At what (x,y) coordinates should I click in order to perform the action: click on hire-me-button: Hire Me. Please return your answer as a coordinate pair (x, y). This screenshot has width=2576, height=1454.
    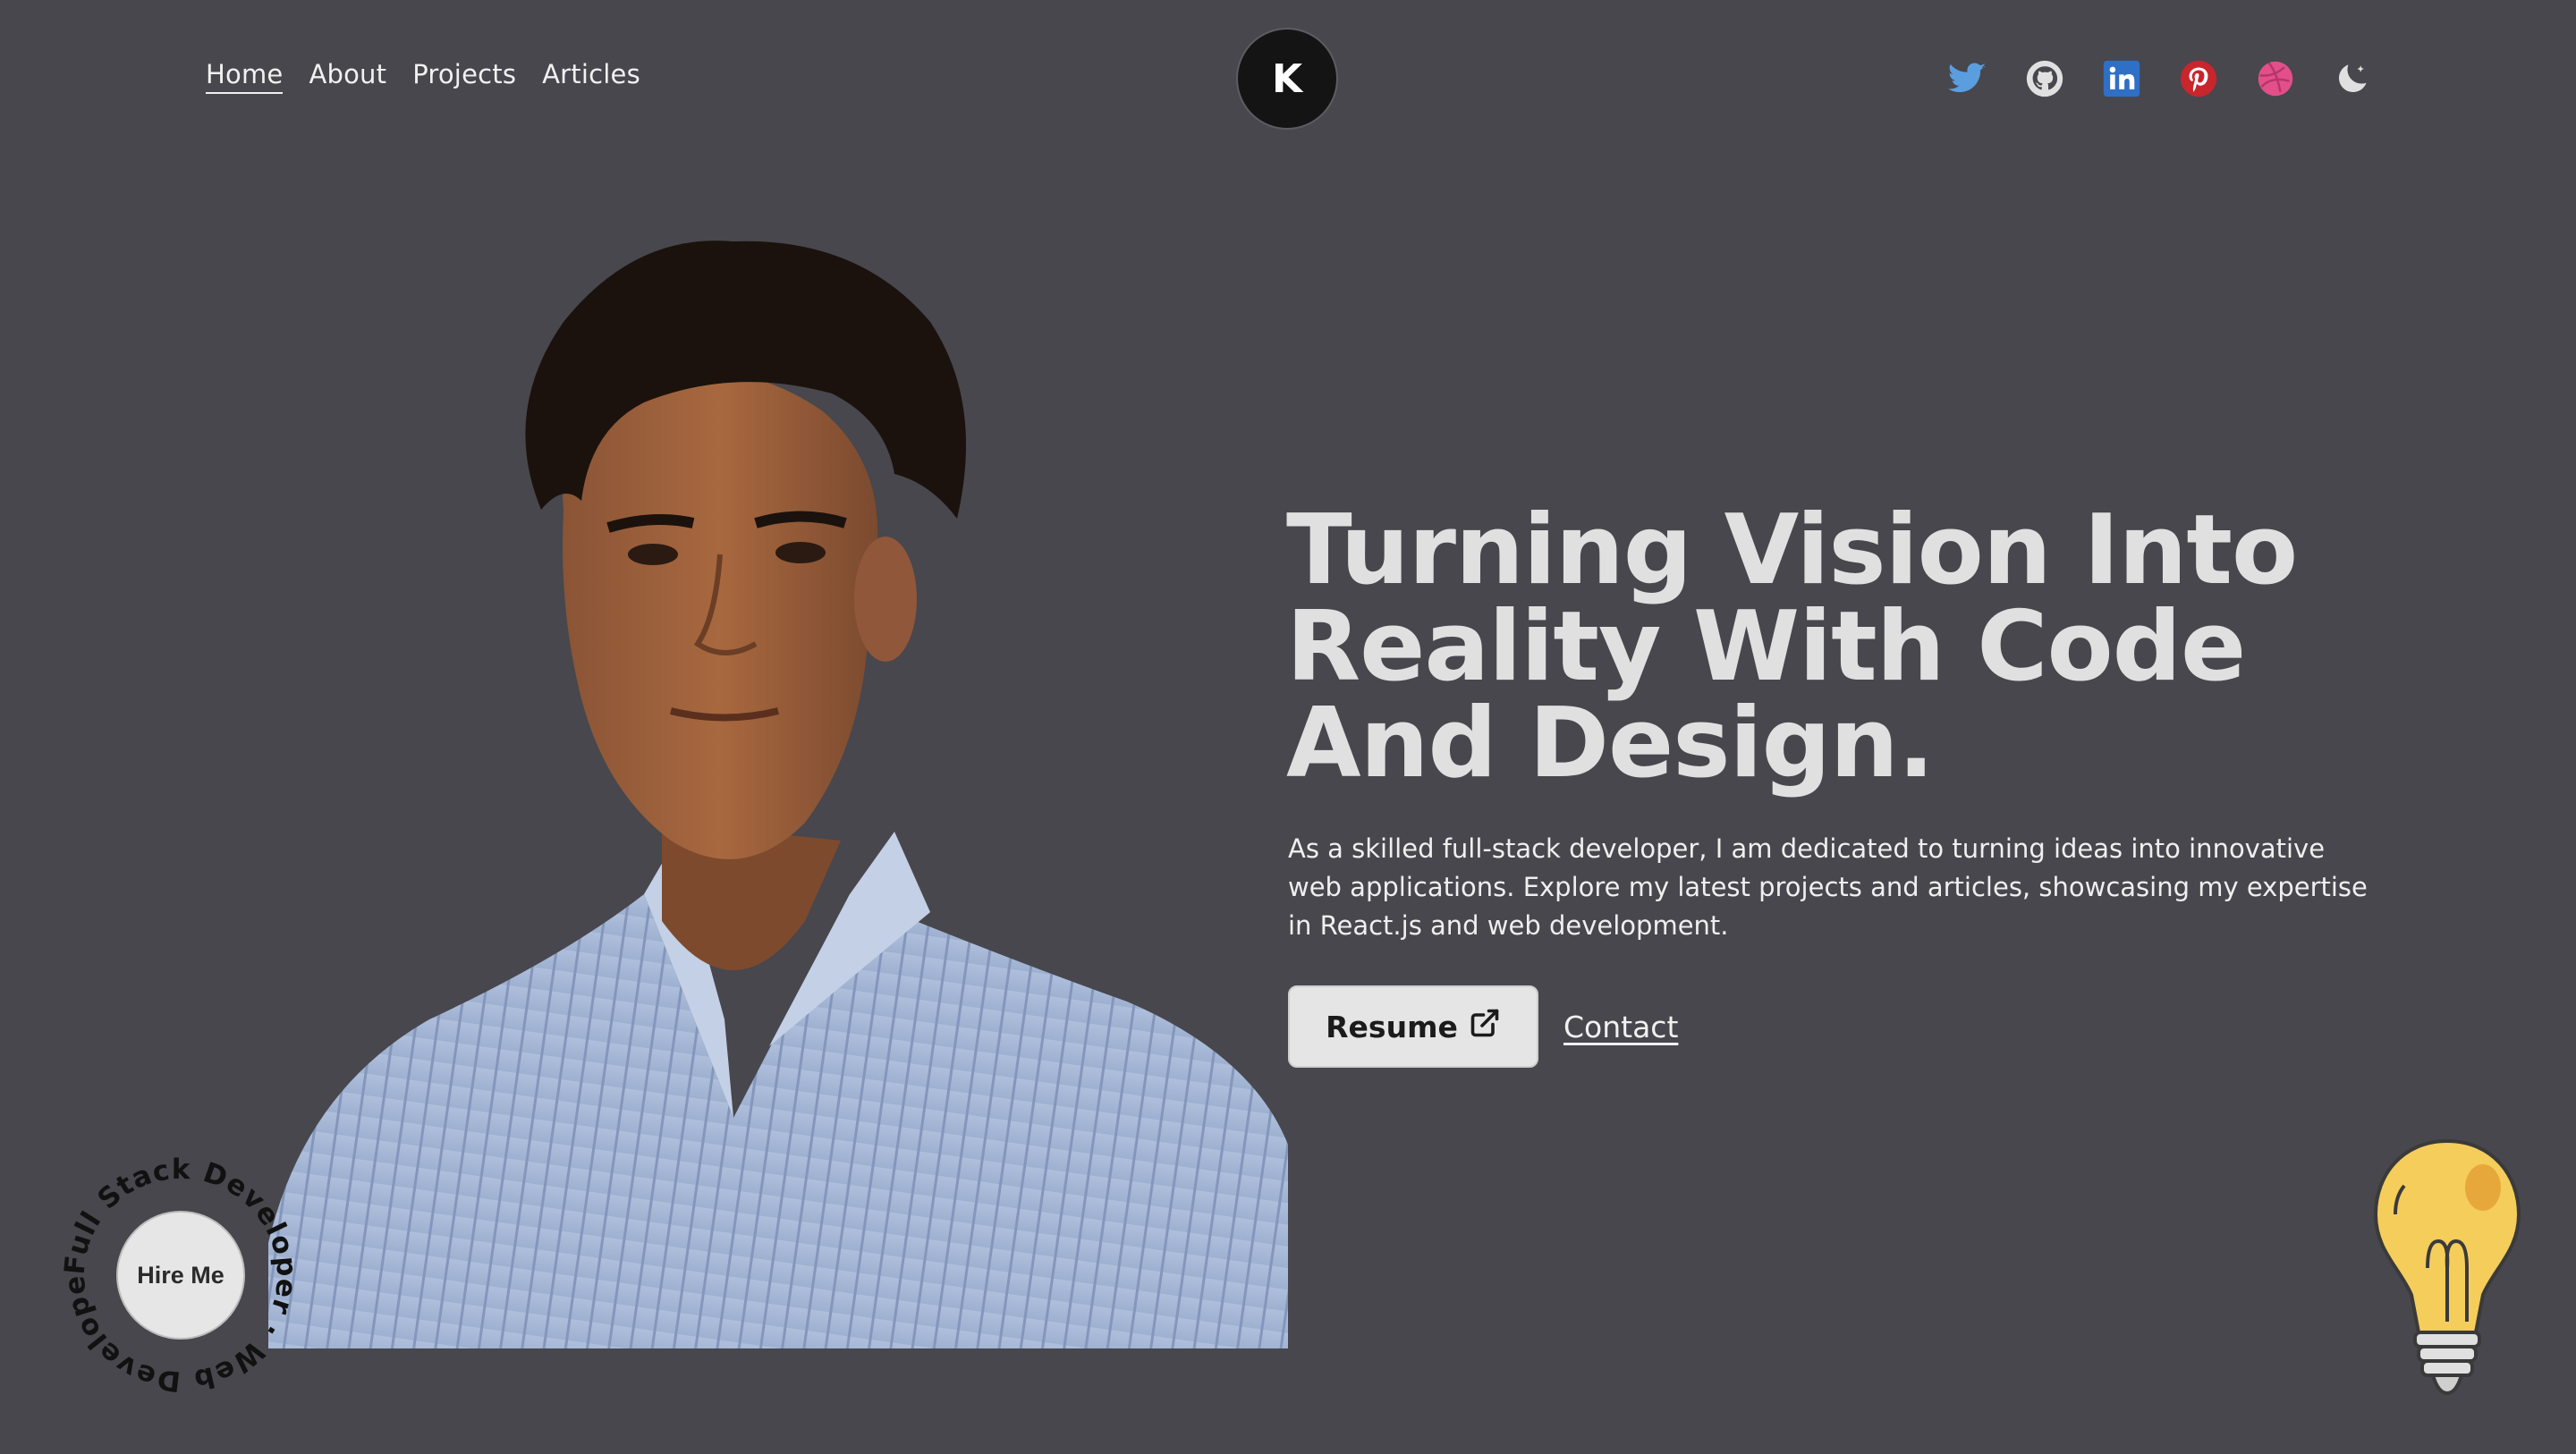
    Looking at the image, I should click on (180, 1276).